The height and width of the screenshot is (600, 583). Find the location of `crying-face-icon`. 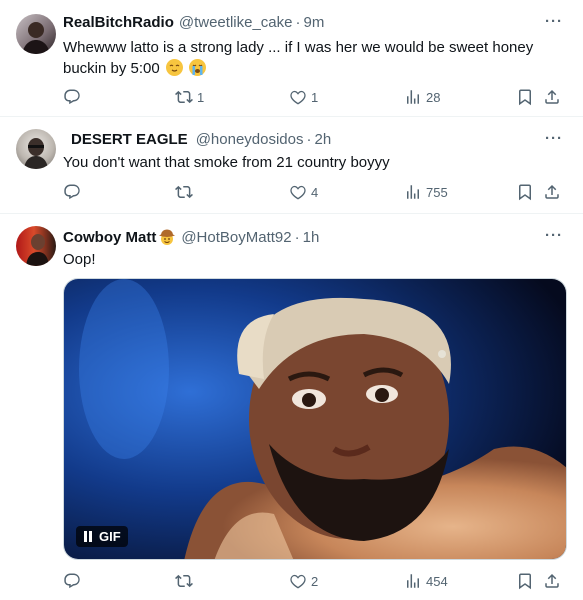

crying-face-icon is located at coordinates (198, 67).